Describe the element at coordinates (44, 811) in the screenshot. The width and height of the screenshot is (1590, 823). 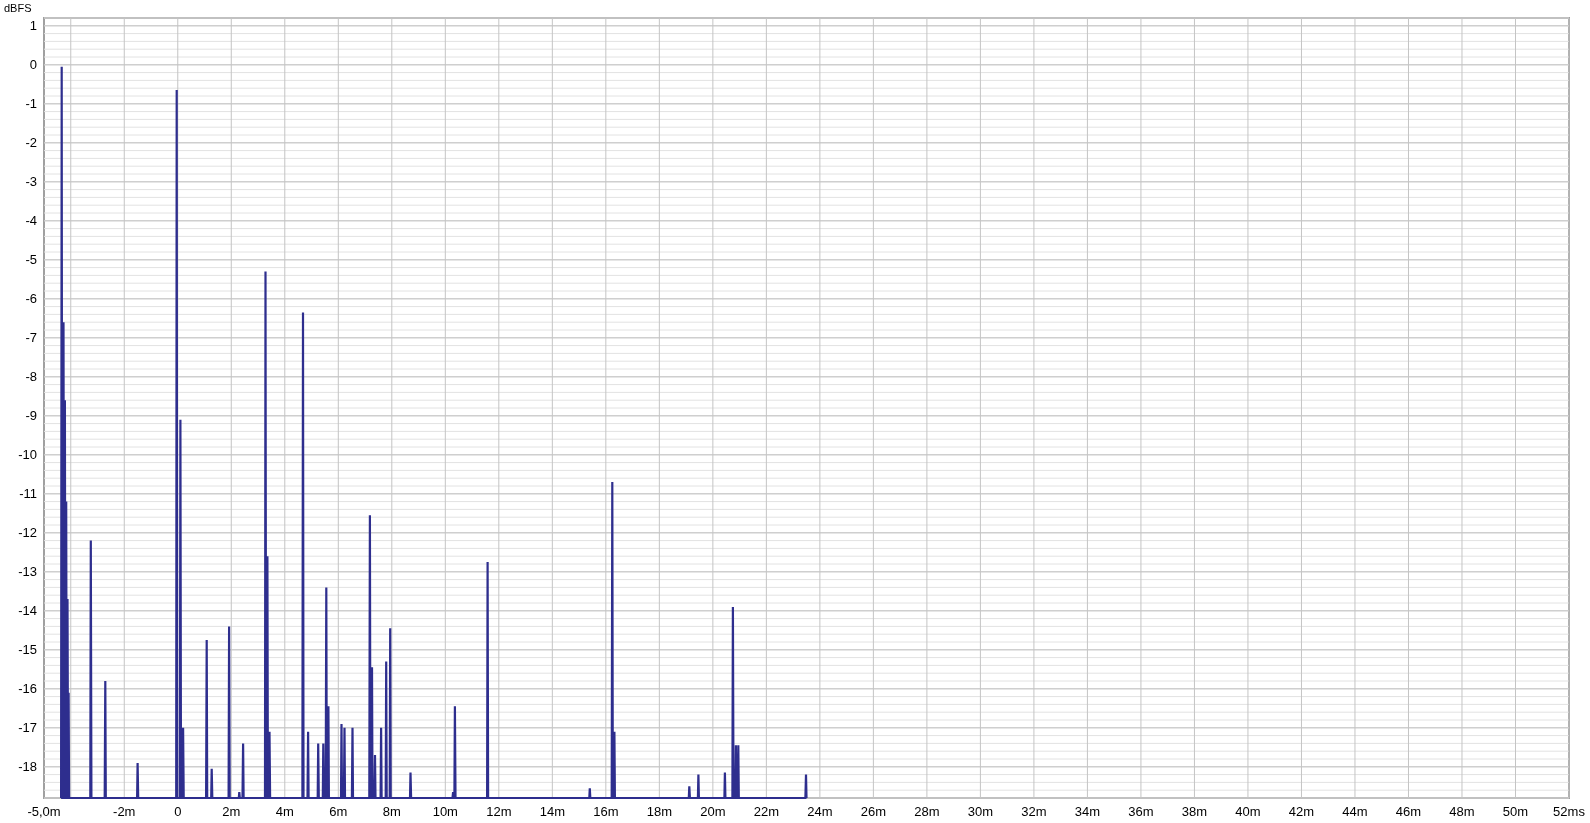
I see `x-tick-label: -5,0m` at that location.